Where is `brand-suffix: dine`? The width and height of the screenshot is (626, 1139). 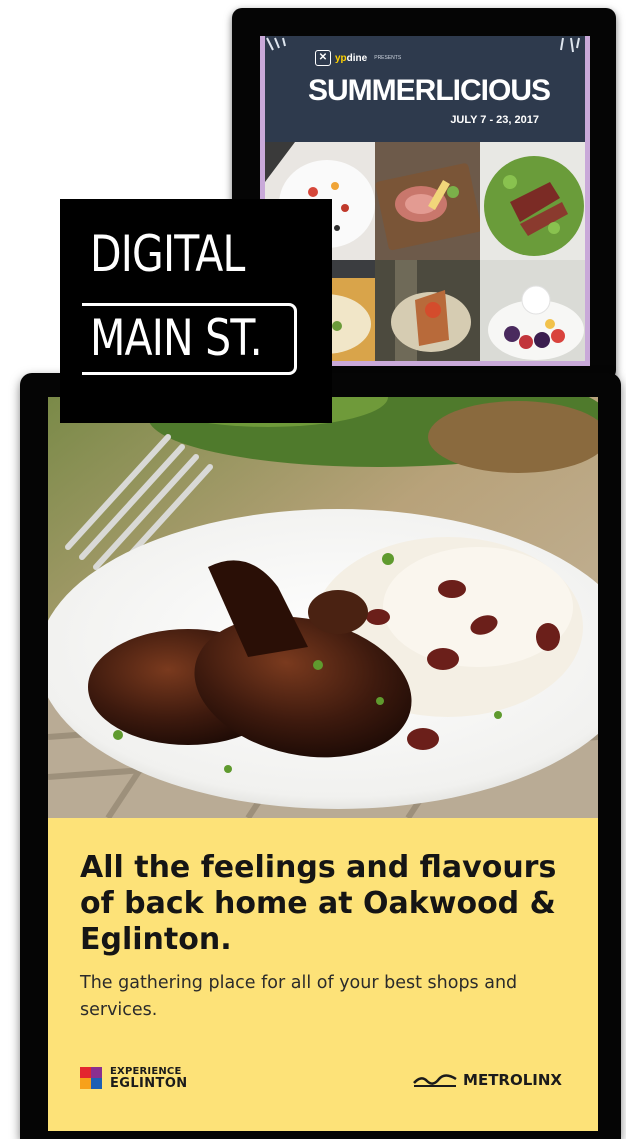
brand-suffix: dine is located at coordinates (357, 58).